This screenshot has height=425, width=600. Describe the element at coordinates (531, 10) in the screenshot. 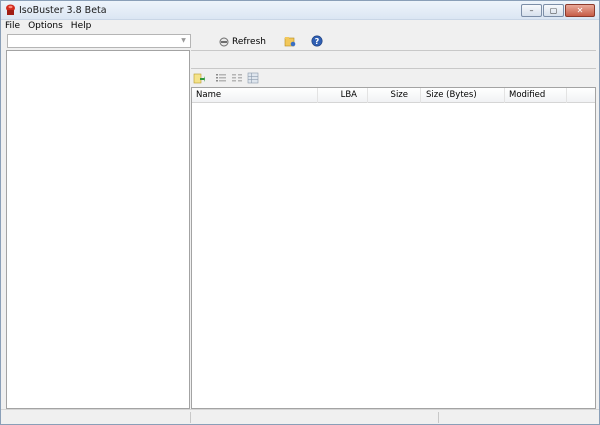

I see `minimize-button: –` at that location.